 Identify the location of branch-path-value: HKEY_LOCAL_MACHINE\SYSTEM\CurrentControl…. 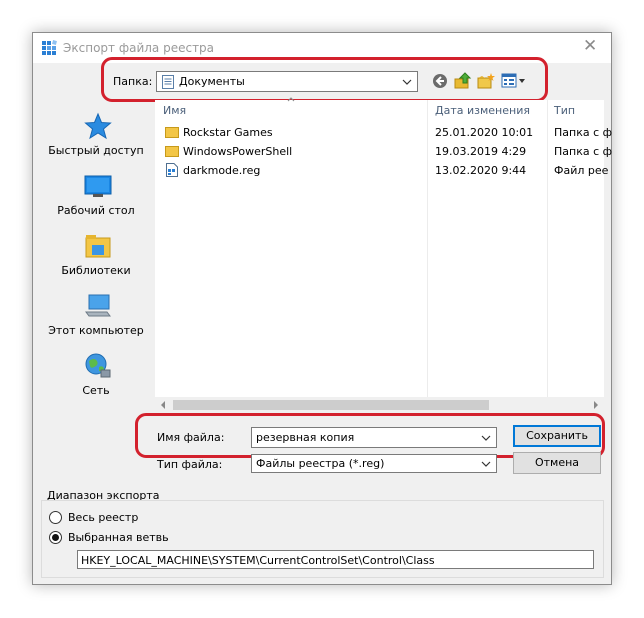
(258, 560).